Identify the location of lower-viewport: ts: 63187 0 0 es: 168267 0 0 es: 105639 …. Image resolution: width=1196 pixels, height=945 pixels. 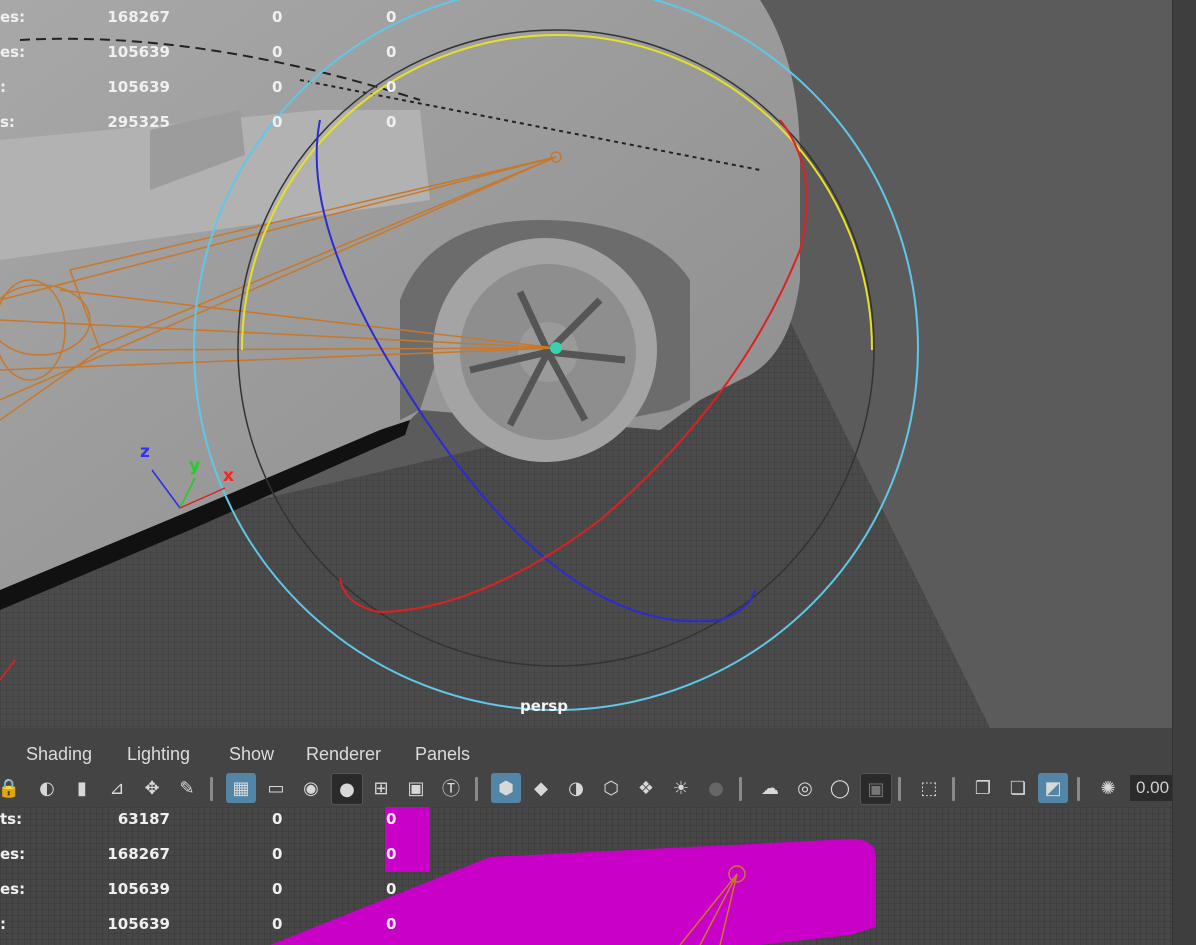
(586, 876).